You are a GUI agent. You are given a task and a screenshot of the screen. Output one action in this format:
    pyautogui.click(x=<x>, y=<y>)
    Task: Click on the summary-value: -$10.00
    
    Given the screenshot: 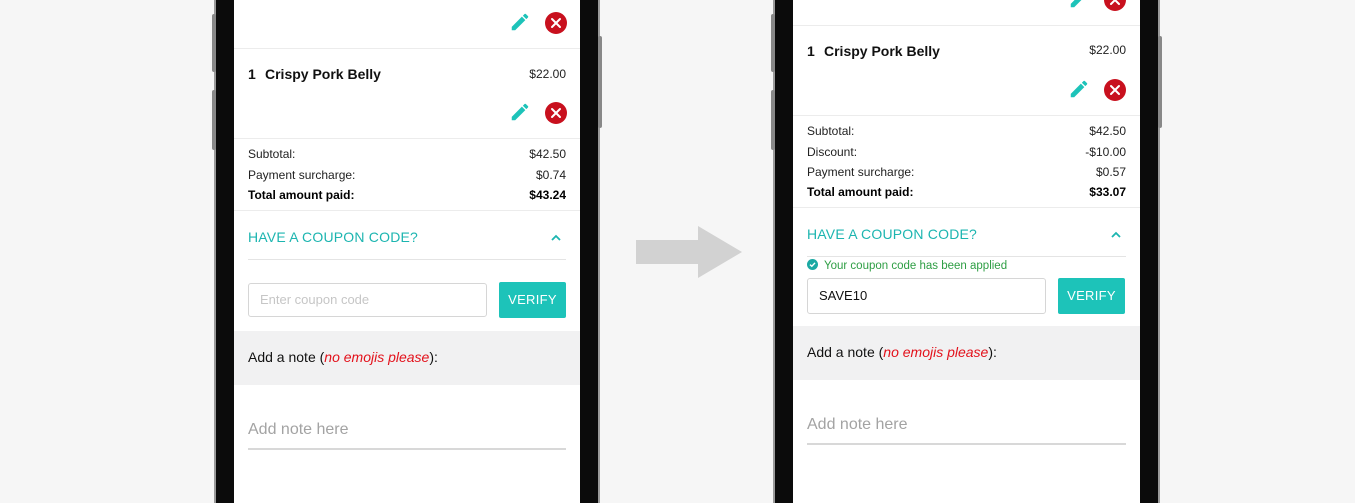 What is the action you would take?
    pyautogui.click(x=1105, y=152)
    